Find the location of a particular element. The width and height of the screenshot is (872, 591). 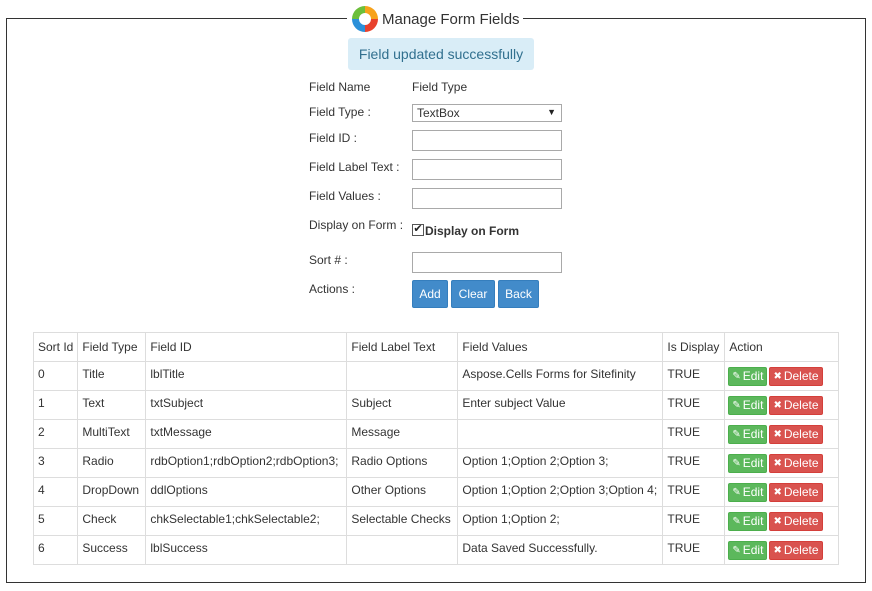

field-type-cell: DropDown is located at coordinates (112, 492).